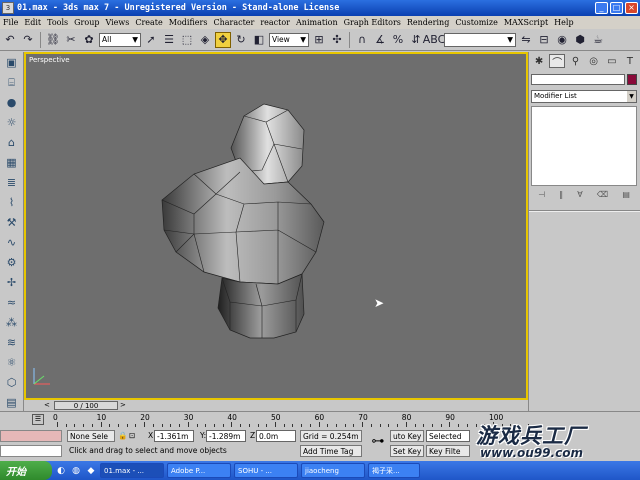 The width and height of the screenshot is (640, 480). I want to click on quicklaunch-app-icon: ◆, so click(91, 471).